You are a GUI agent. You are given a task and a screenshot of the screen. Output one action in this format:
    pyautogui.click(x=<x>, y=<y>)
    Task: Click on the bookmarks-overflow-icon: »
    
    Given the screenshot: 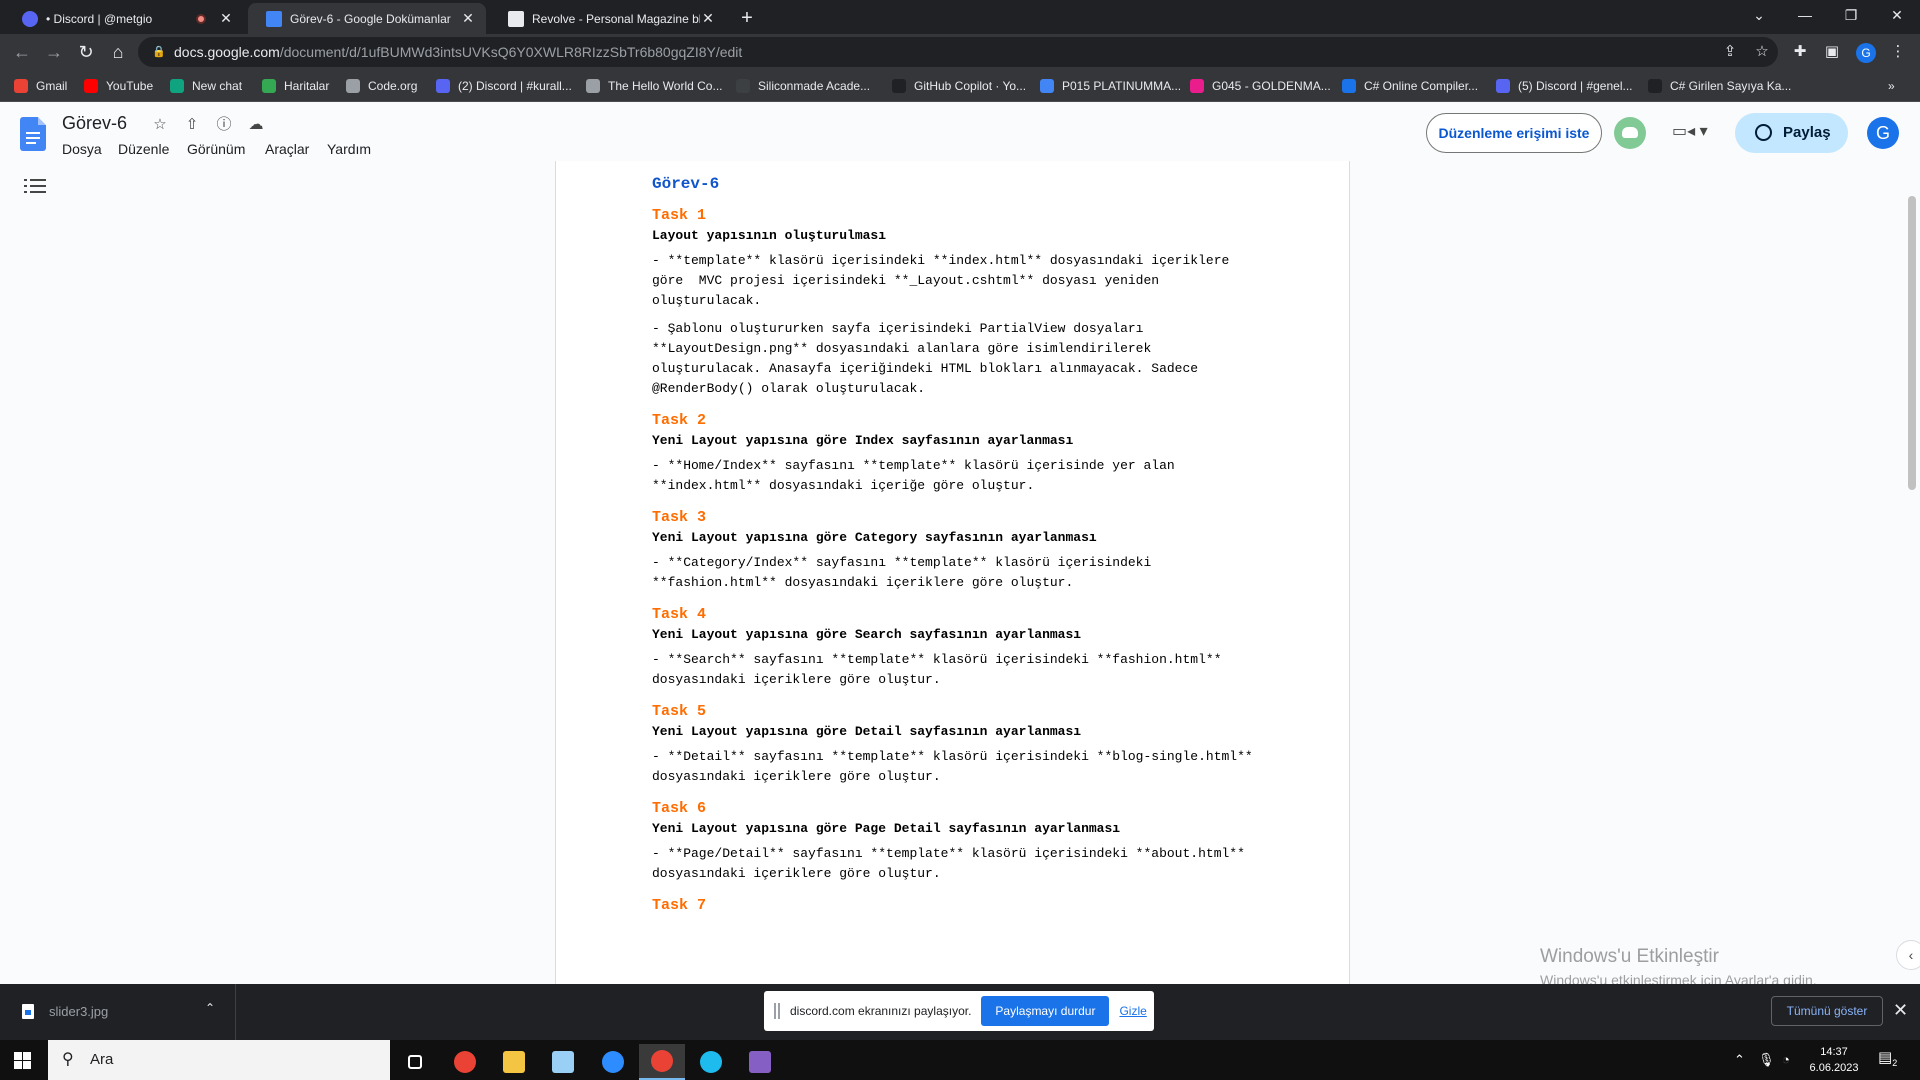 What is the action you would take?
    pyautogui.click(x=1891, y=86)
    